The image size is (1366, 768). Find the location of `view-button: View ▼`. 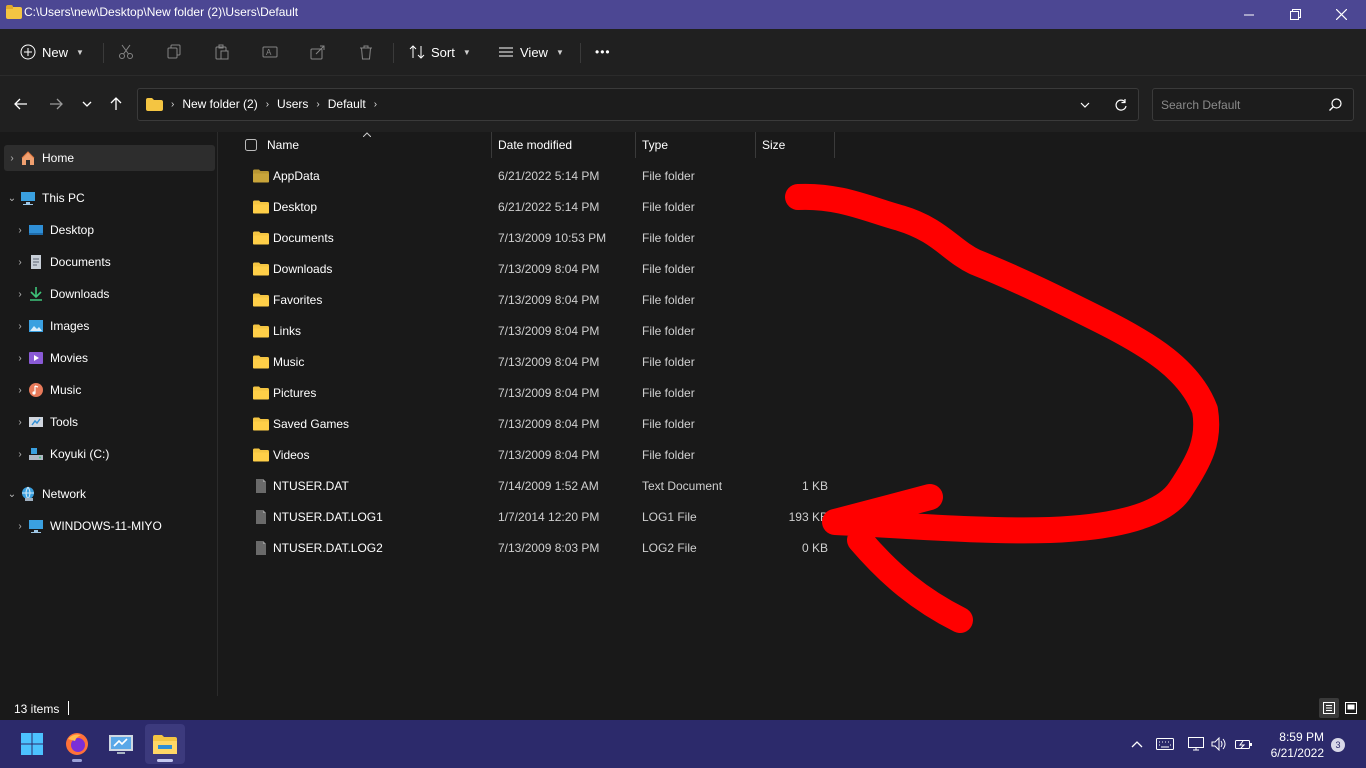

view-button: View ▼ is located at coordinates (531, 52).